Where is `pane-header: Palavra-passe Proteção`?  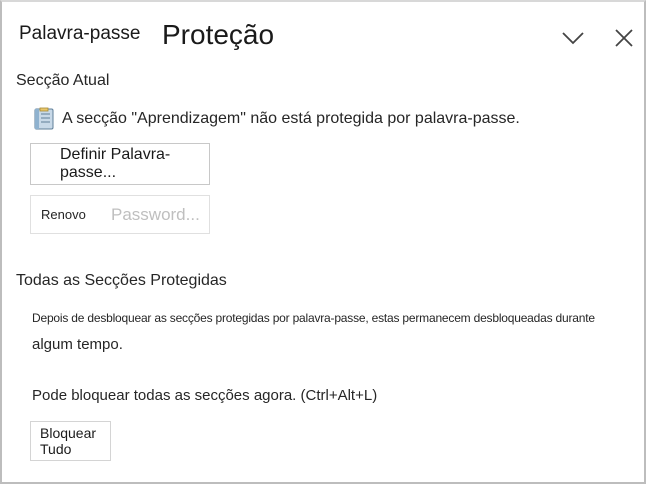 pane-header: Palavra-passe Proteção is located at coordinates (323, 34).